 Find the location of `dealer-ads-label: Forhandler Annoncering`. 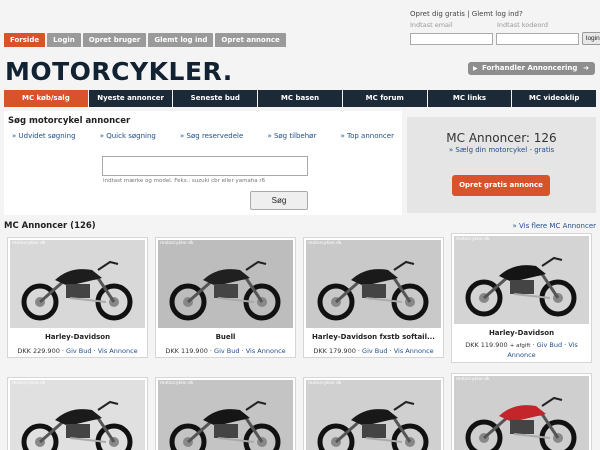

dealer-ads-label: Forhandler Annoncering is located at coordinates (530, 68).